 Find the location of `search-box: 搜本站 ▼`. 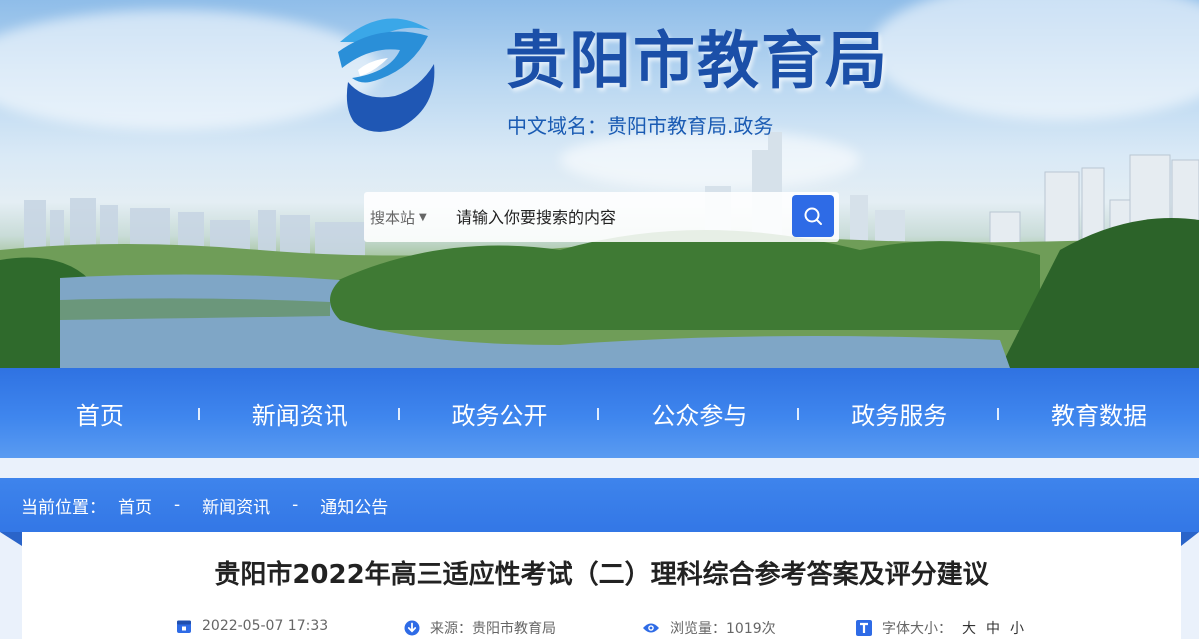

search-box: 搜本站 ▼ is located at coordinates (601, 217).